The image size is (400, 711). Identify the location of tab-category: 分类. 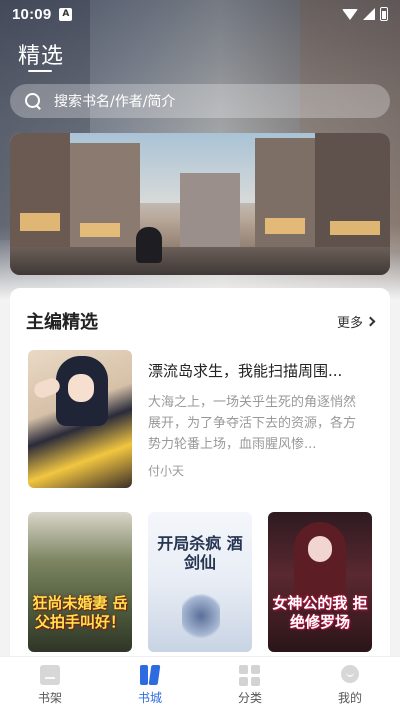
(250, 684).